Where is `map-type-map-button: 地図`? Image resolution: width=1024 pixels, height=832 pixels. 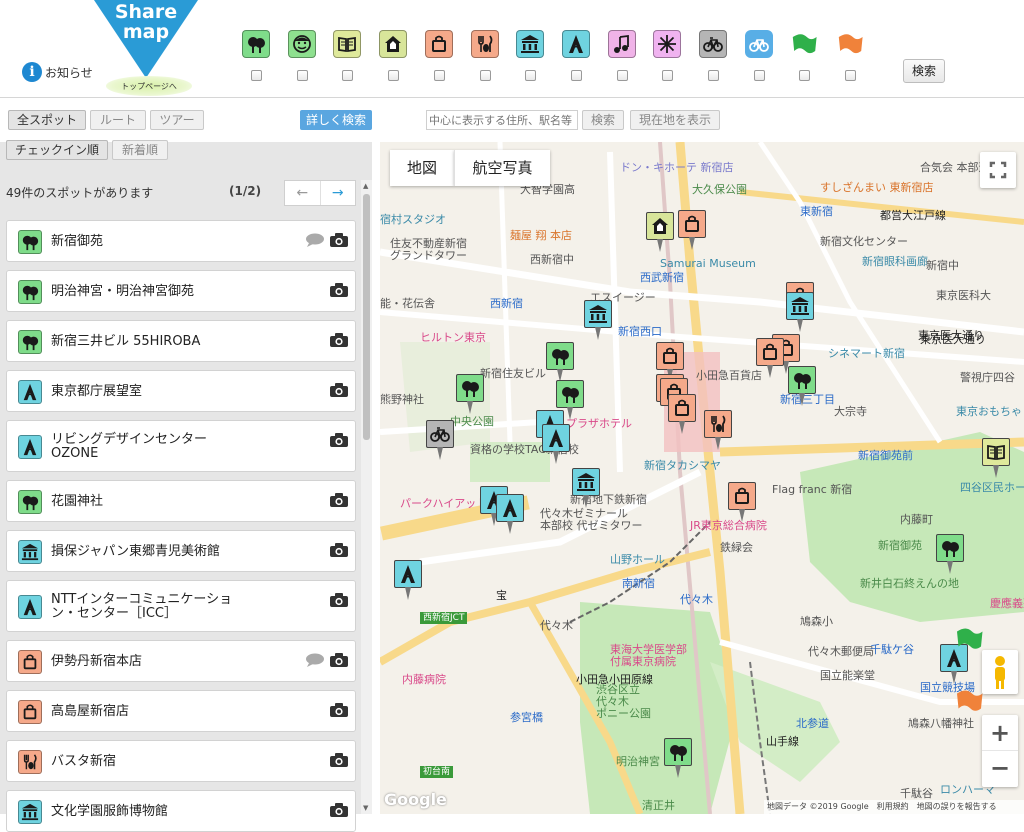 map-type-map-button: 地図 is located at coordinates (422, 168).